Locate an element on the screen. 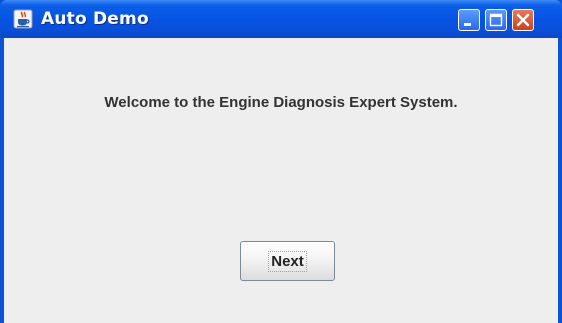 The image size is (562, 323). next-button-label: Next is located at coordinates (287, 261).